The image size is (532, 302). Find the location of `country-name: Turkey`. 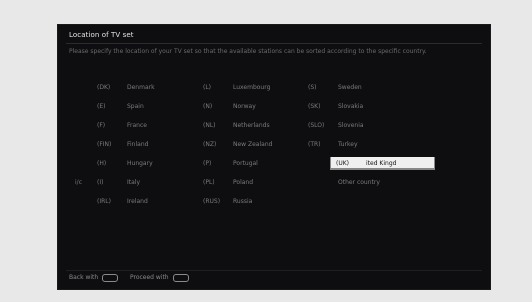

country-name: Turkey is located at coordinates (348, 144).